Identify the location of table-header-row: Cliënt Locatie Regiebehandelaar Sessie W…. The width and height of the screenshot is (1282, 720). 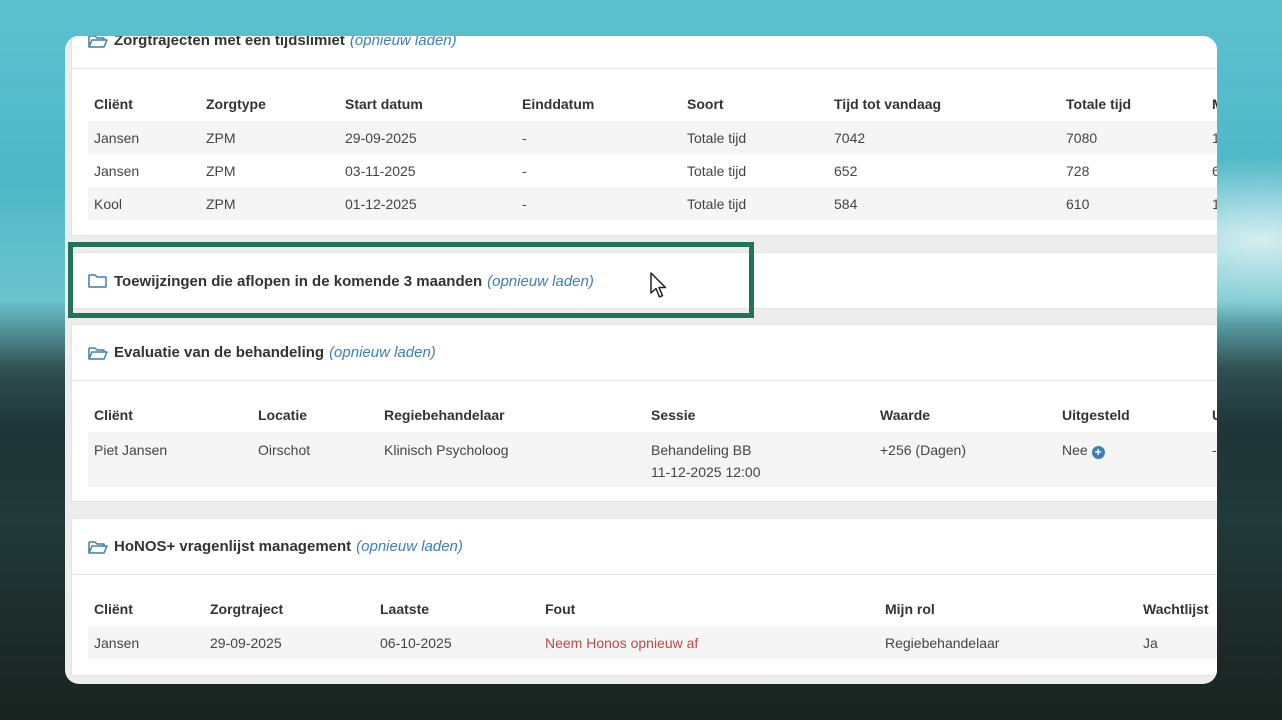
(652, 415).